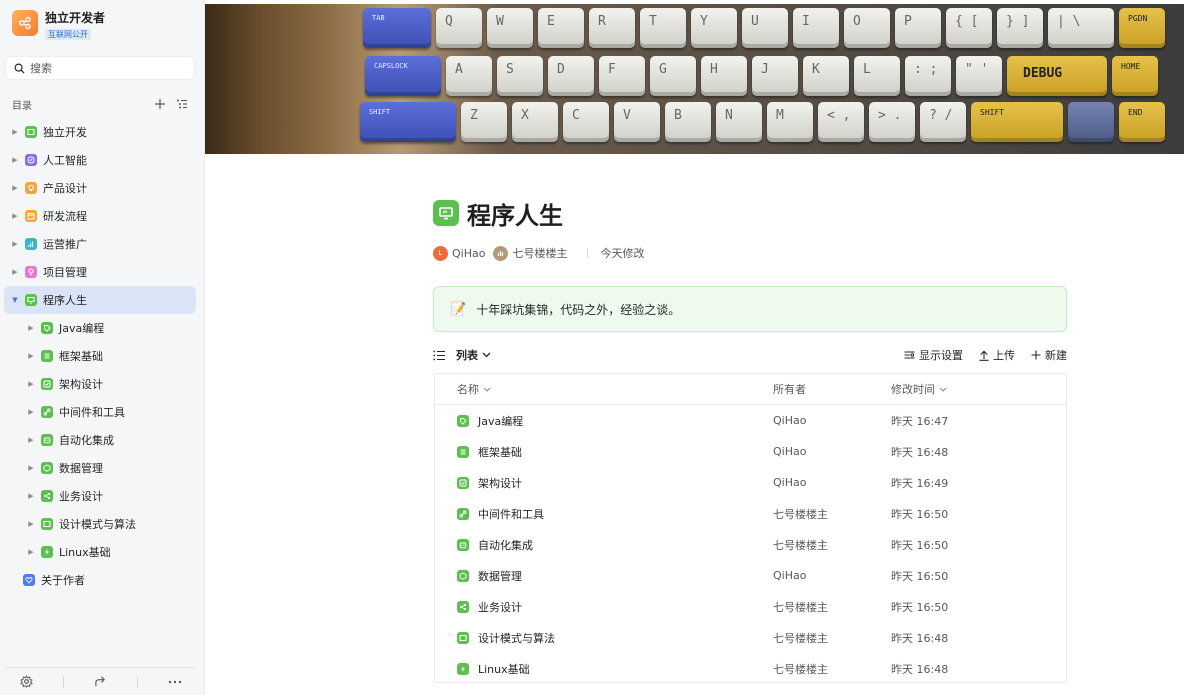 The image size is (1184, 695). Describe the element at coordinates (622, 253) in the screenshot. I see `modified-time: 今天修改` at that location.